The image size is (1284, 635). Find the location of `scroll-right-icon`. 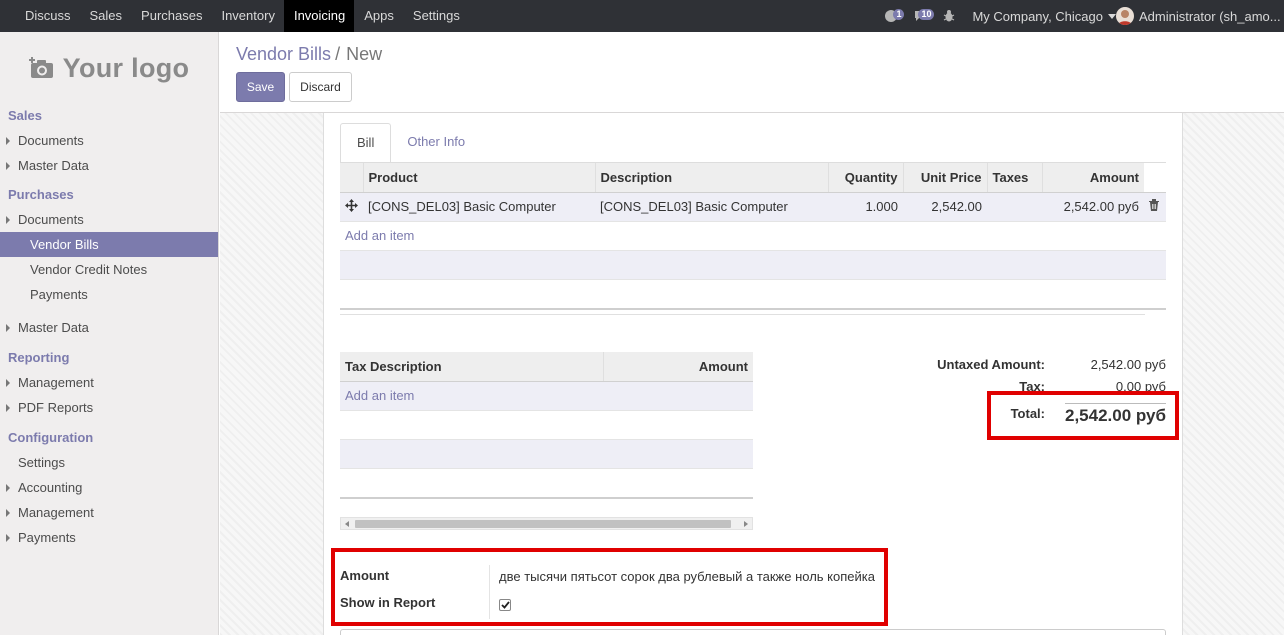

scroll-right-icon is located at coordinates (746, 524).